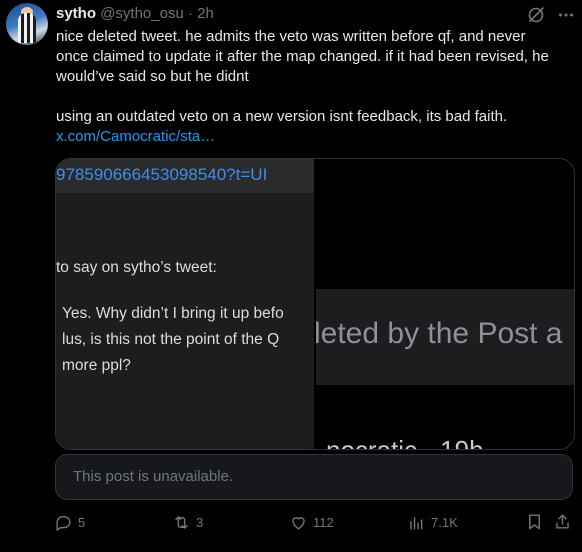  What do you see at coordinates (152, 76) in the screenshot?
I see `post-text-line: would’ve said so but he didnt` at bounding box center [152, 76].